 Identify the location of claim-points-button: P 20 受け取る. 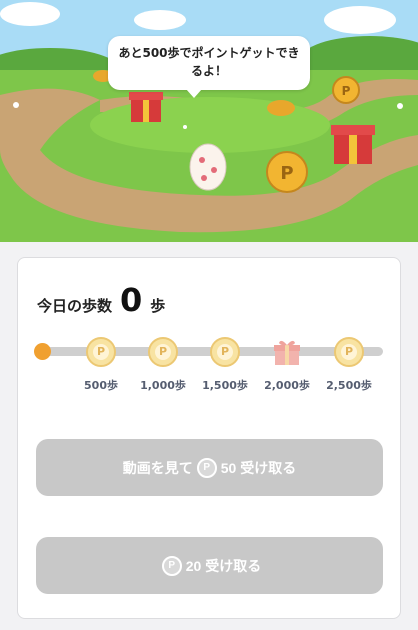
(209, 565).